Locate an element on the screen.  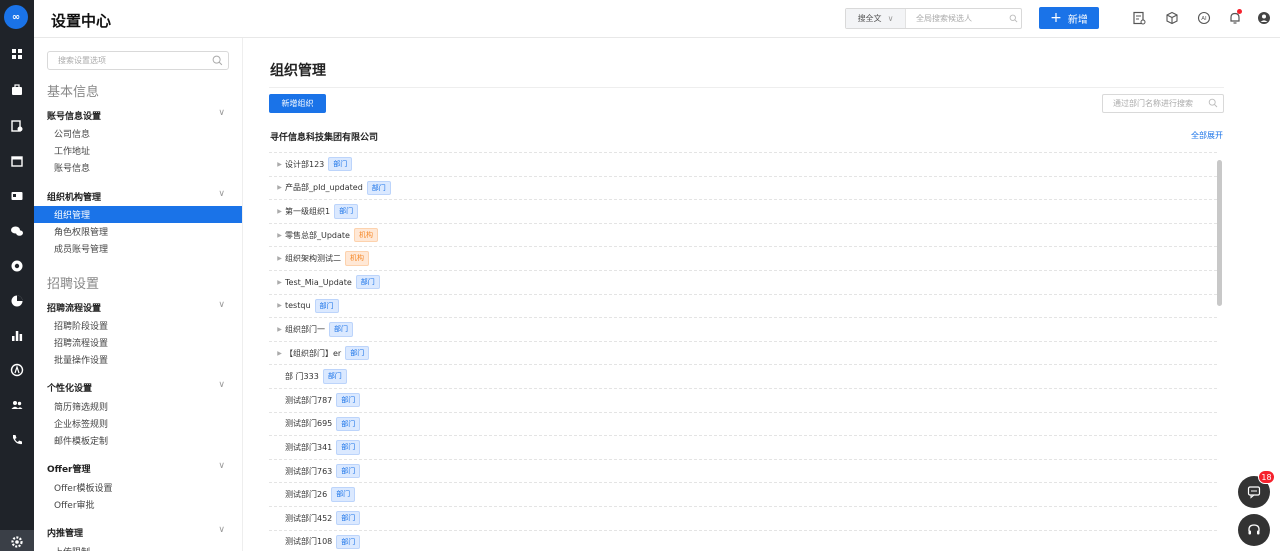
support-button is located at coordinates (1254, 530).